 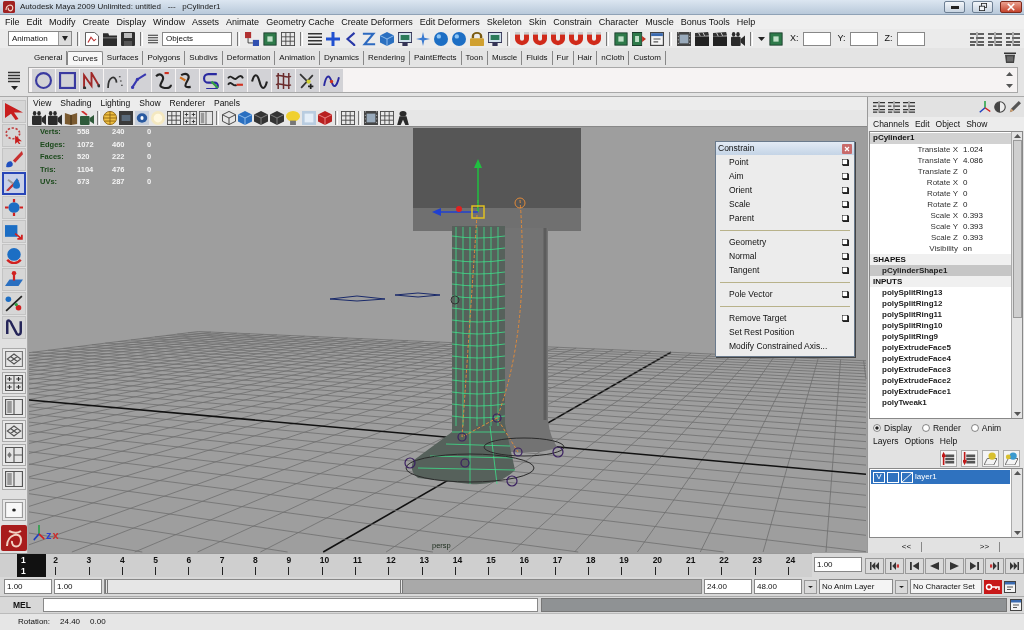 What do you see at coordinates (13, 479) in the screenshot?
I see `two-pane-icon` at bounding box center [13, 479].